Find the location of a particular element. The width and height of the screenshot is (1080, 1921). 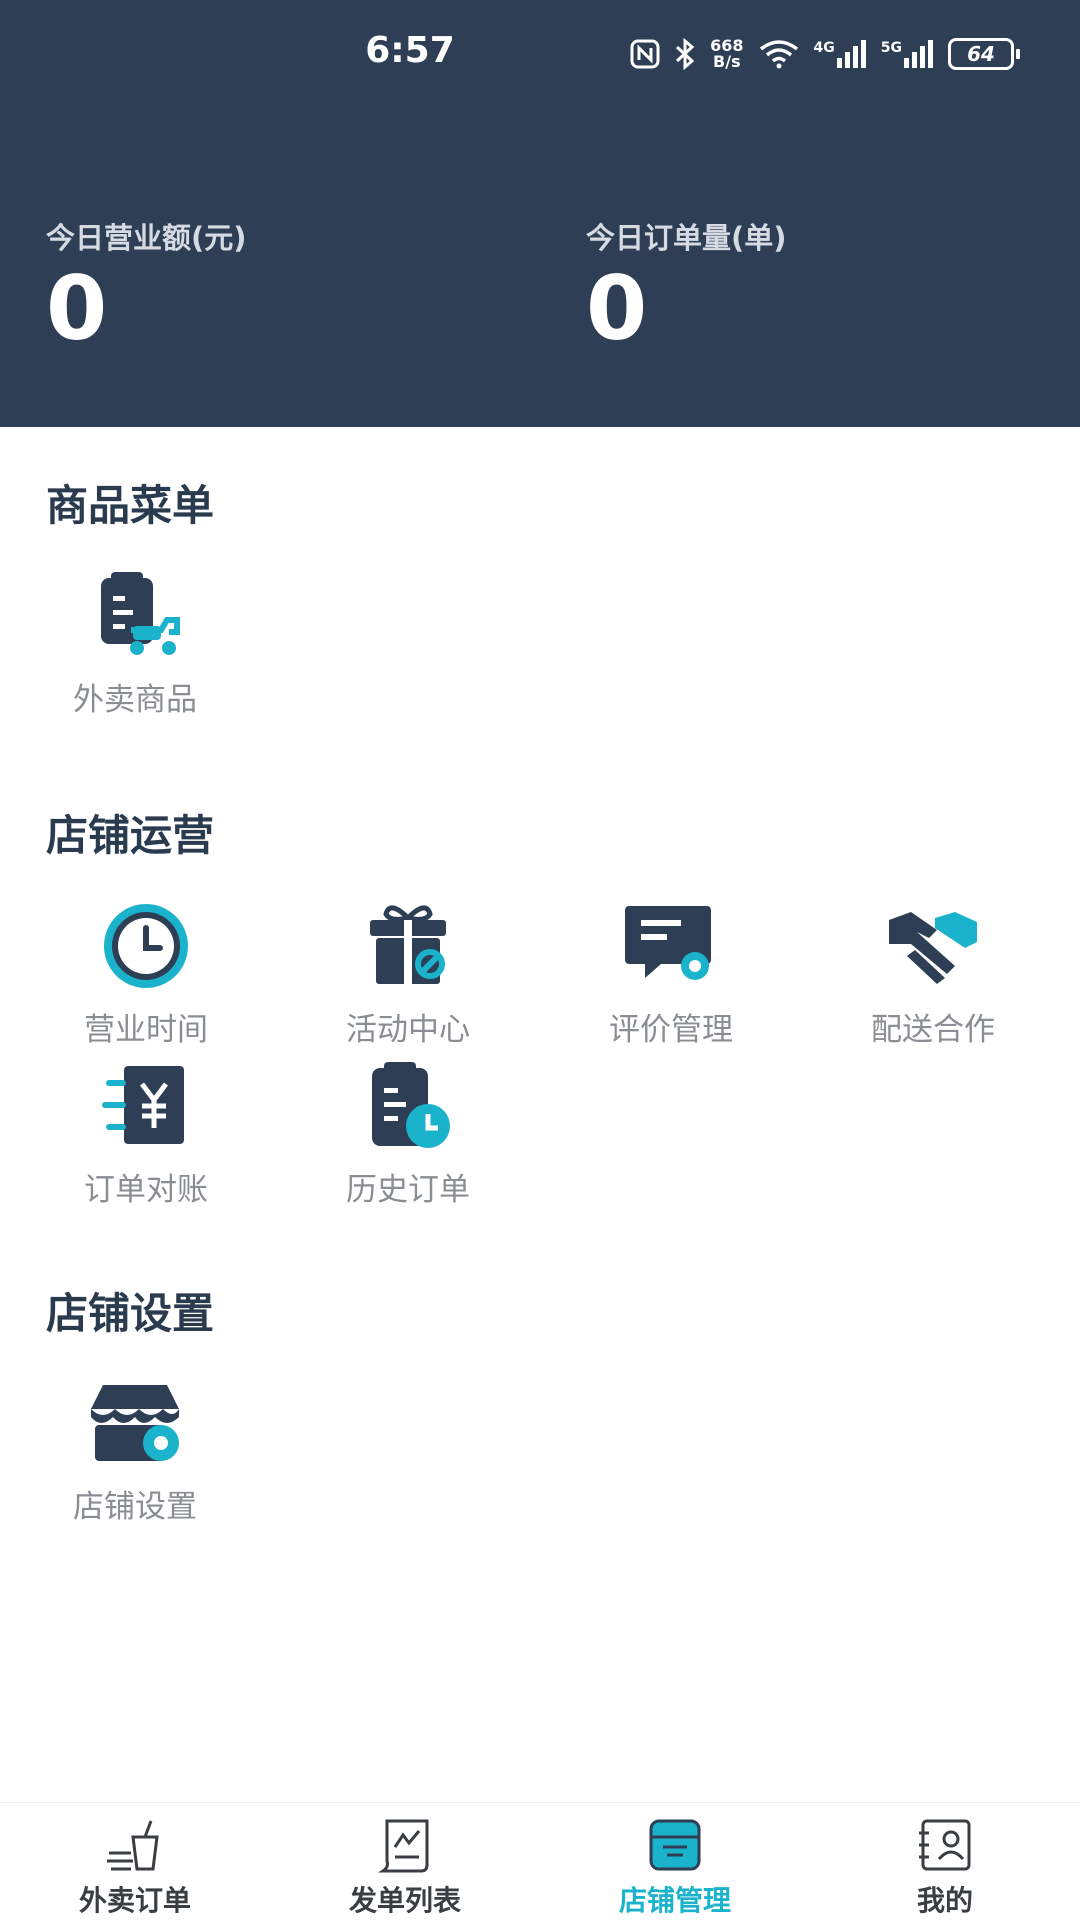

orders-value: 0 is located at coordinates (617, 308).